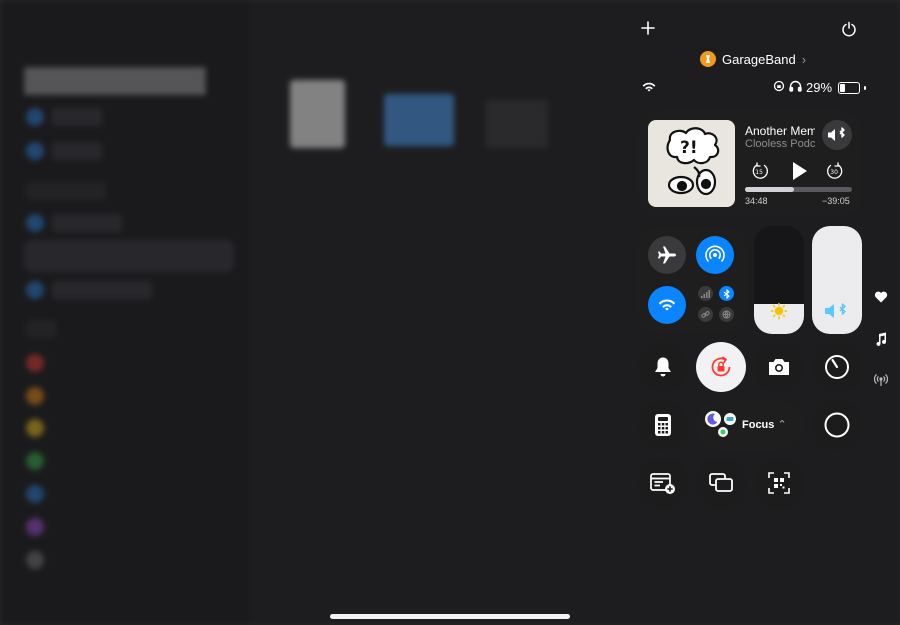 The width and height of the screenshot is (900, 625). I want to click on airdrop-toggle, so click(715, 255).